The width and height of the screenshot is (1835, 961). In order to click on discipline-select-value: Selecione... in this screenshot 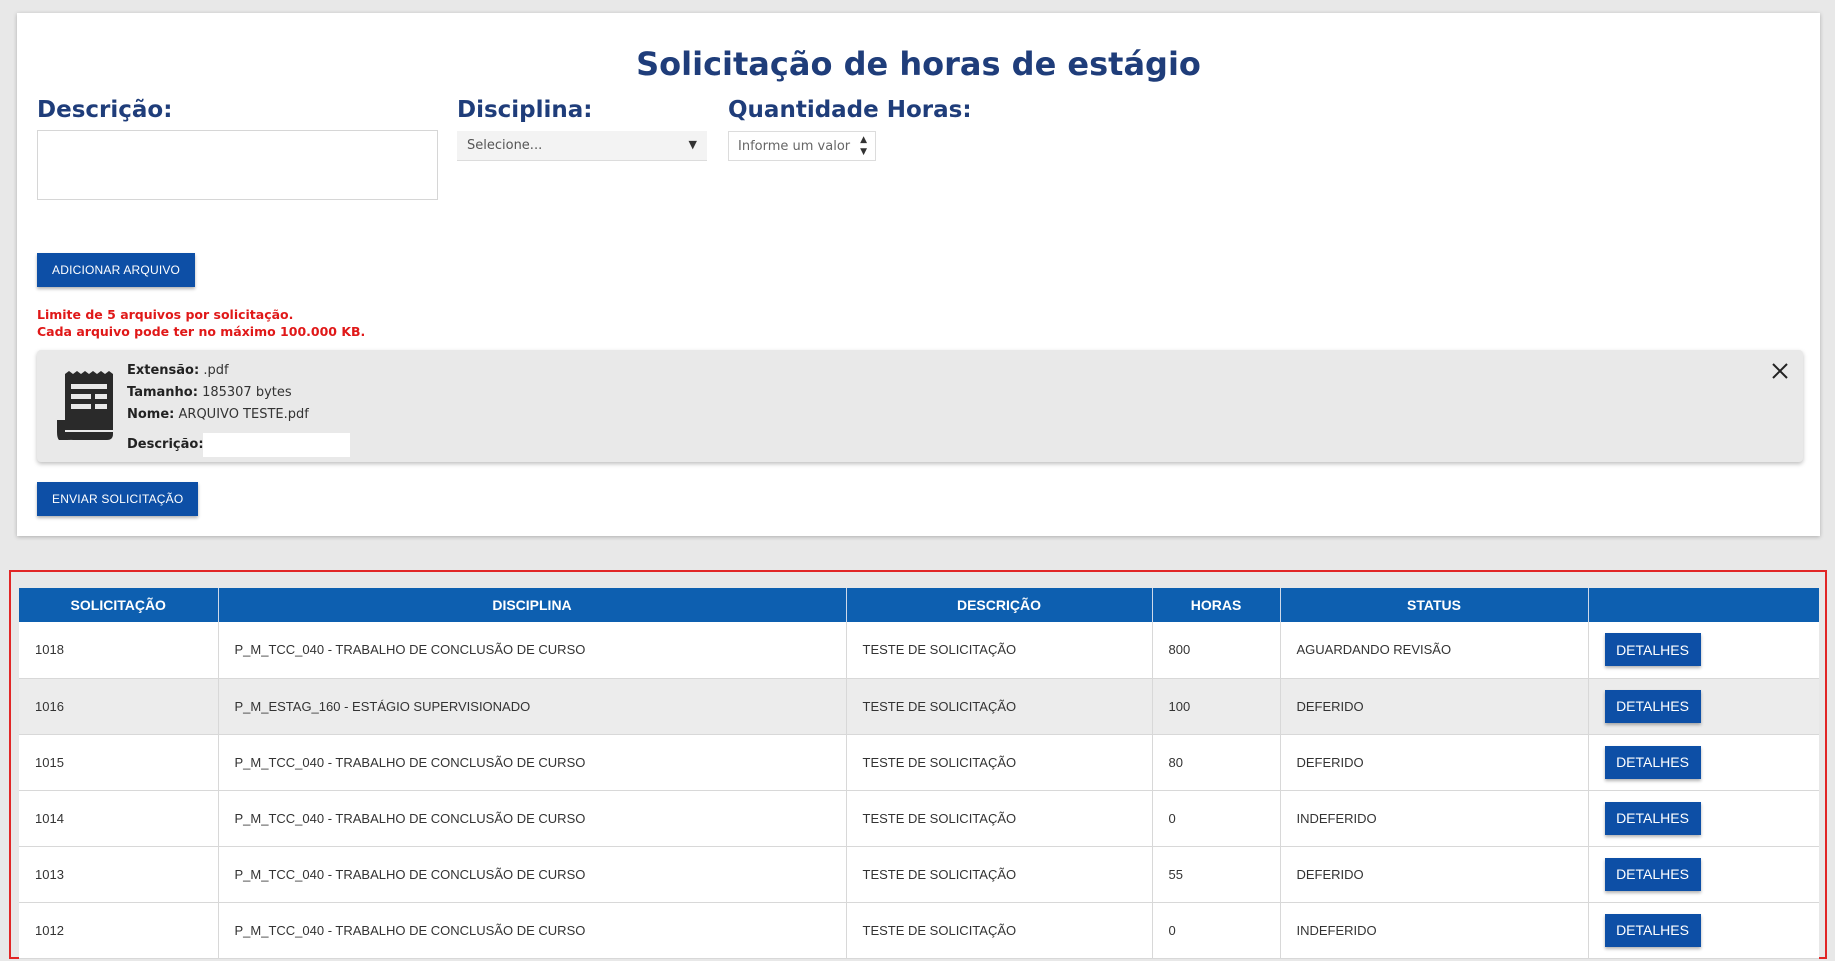, I will do `click(505, 145)`.